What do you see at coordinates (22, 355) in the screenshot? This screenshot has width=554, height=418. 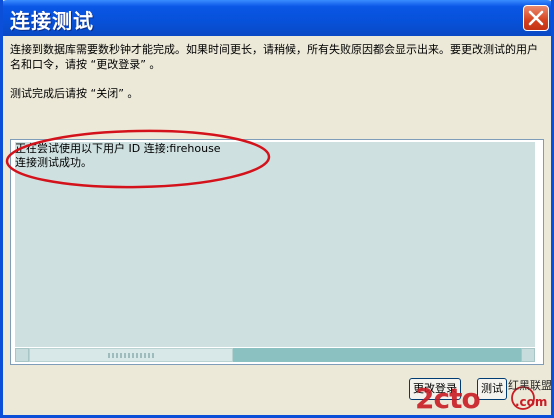 I see `scroll-left-button` at bounding box center [22, 355].